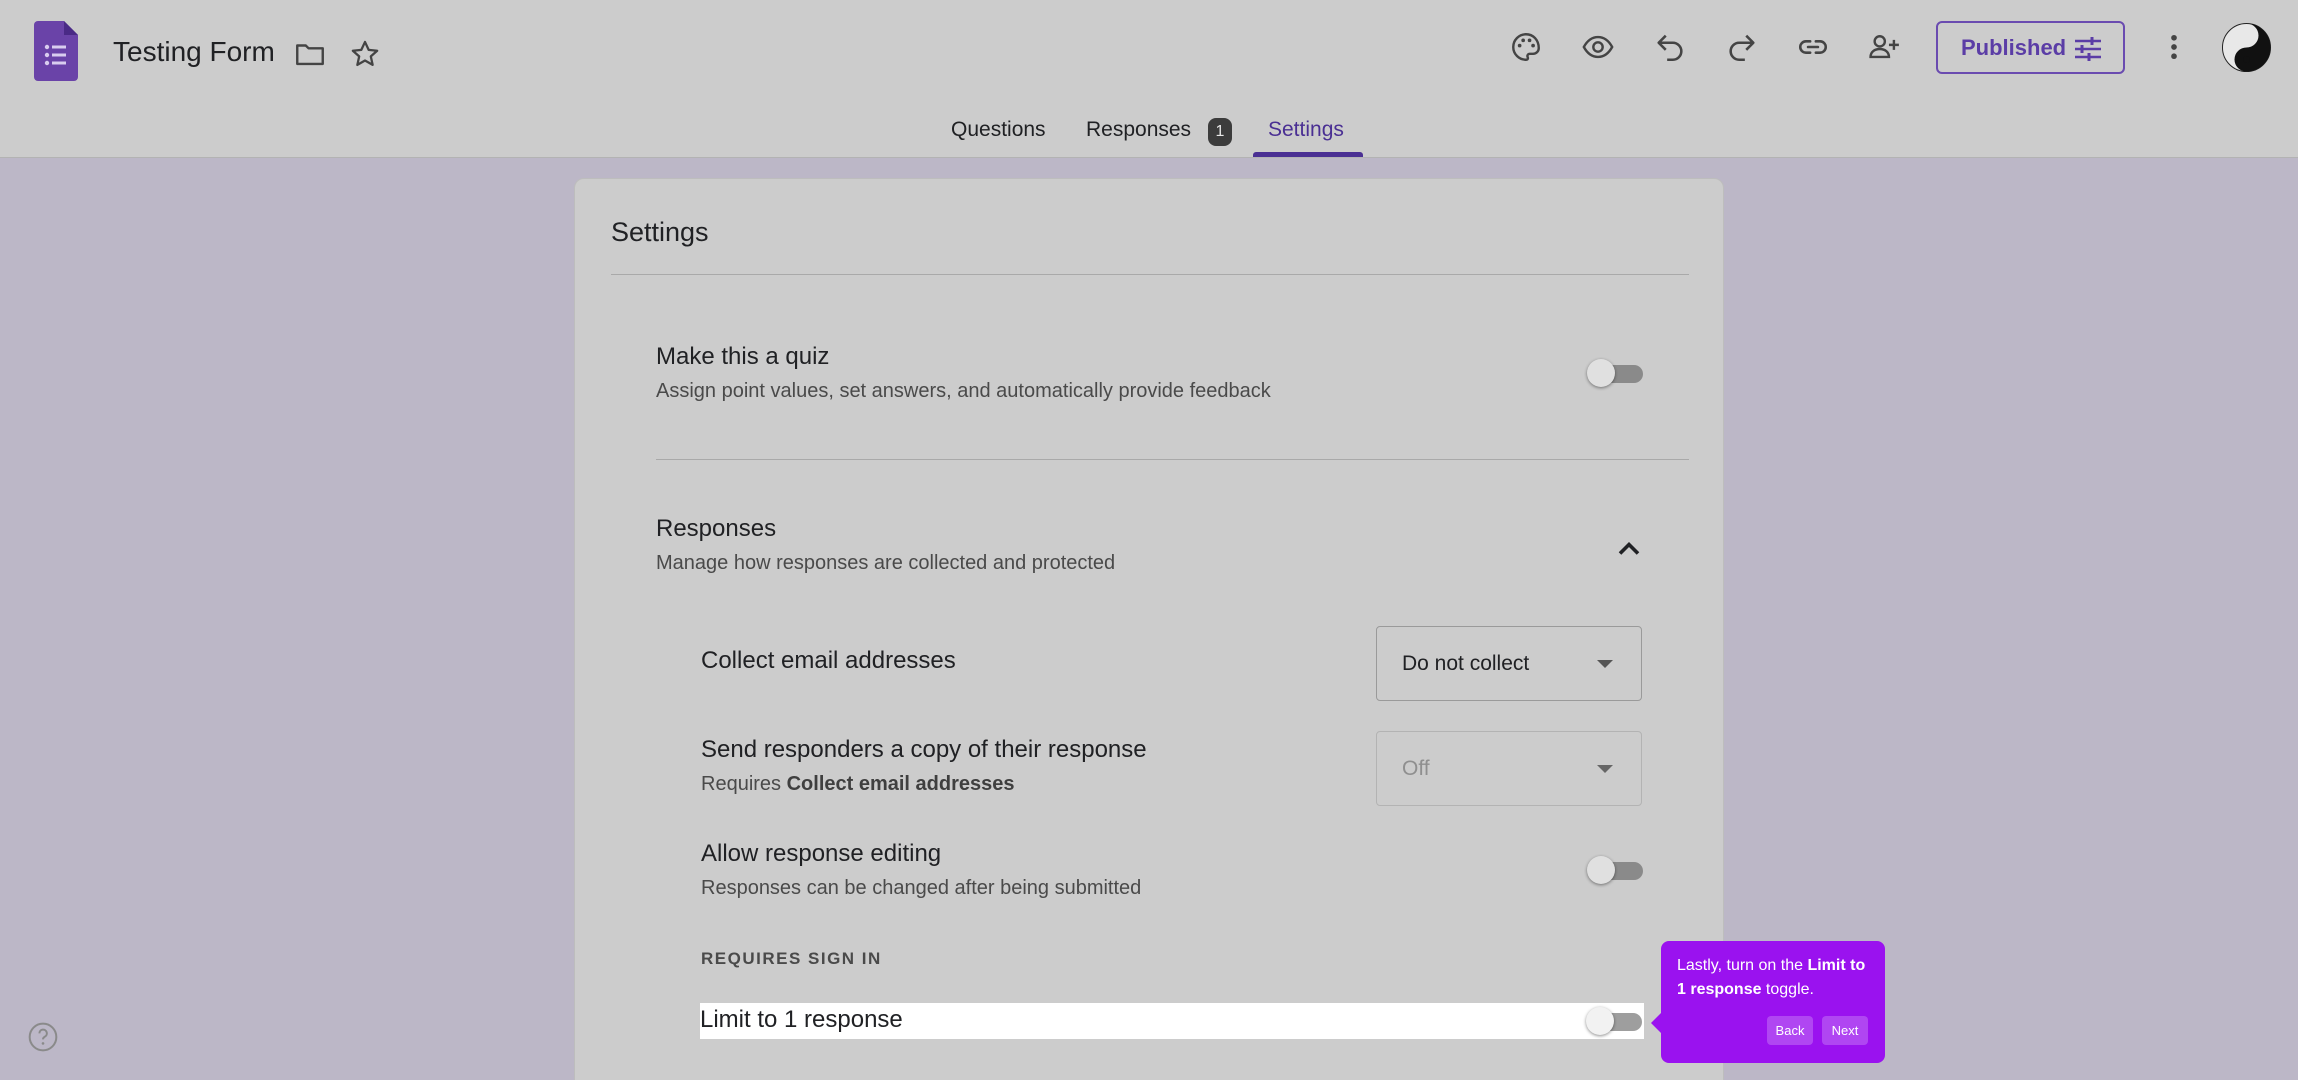 Image resolution: width=2298 pixels, height=1080 pixels. What do you see at coordinates (1670, 47) in the screenshot?
I see `undo-icon` at bounding box center [1670, 47].